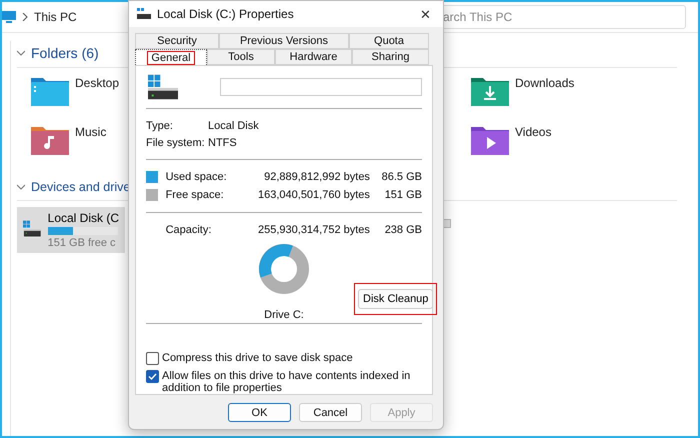  What do you see at coordinates (284, 315) in the screenshot?
I see `drive-label: Drive C:` at bounding box center [284, 315].